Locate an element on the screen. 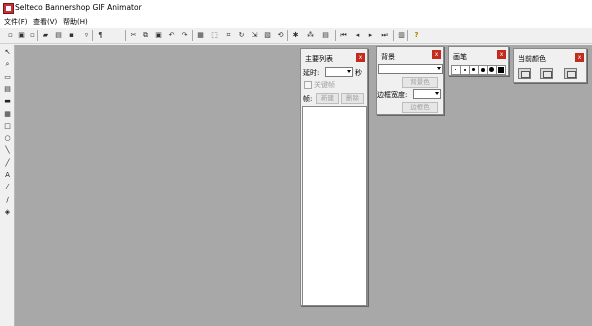  loop-icon: ⟲ is located at coordinates (280, 35).